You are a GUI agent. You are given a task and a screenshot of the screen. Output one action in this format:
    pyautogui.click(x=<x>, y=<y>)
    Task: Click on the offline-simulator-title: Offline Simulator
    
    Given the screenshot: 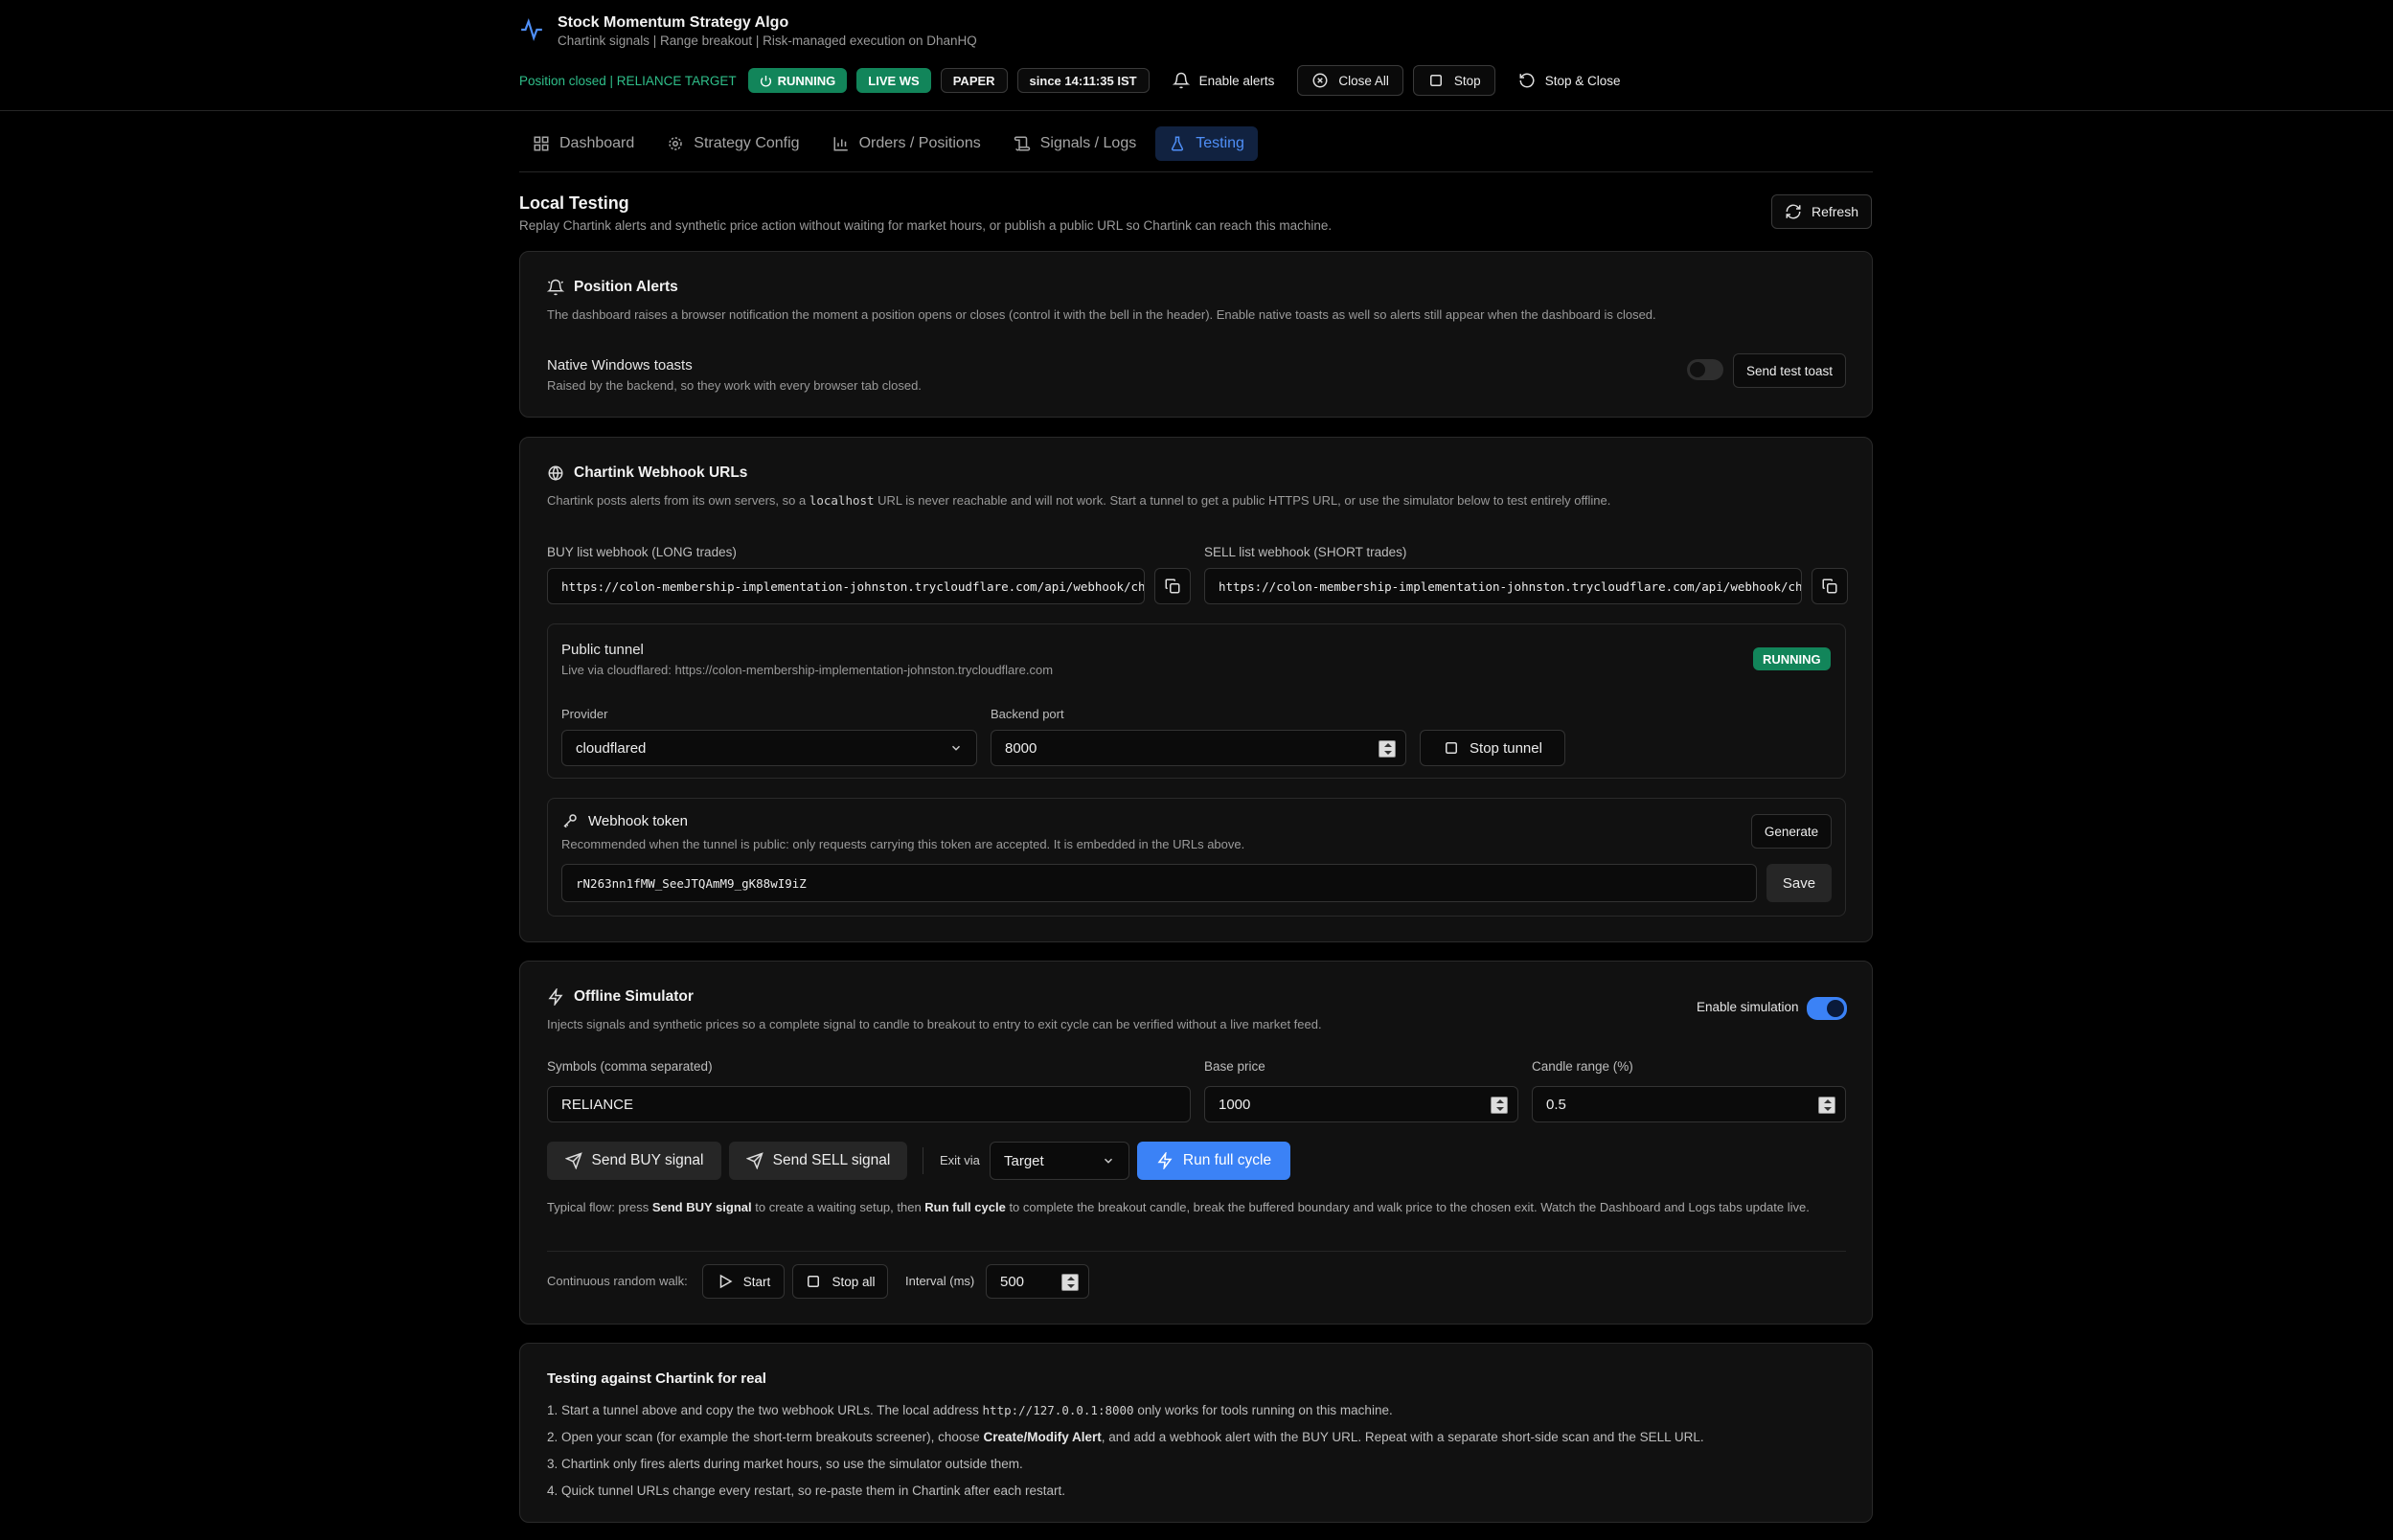 What is the action you would take?
    pyautogui.click(x=620, y=997)
    